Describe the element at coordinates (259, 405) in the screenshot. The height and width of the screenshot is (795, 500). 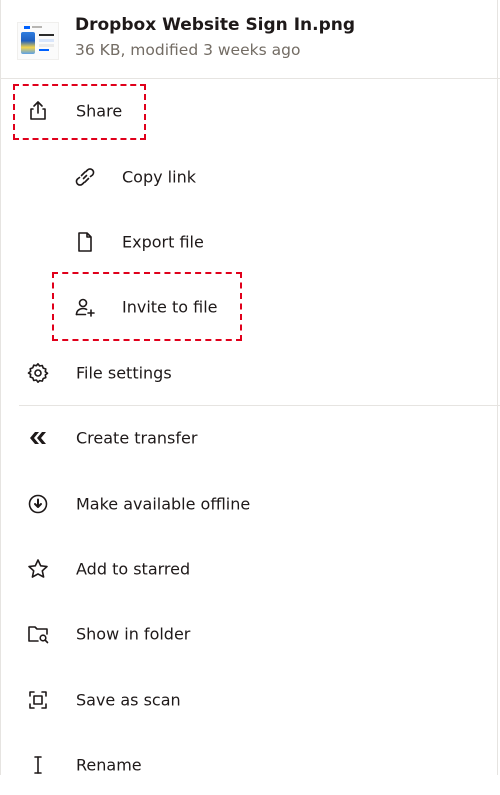
I see `divider` at that location.